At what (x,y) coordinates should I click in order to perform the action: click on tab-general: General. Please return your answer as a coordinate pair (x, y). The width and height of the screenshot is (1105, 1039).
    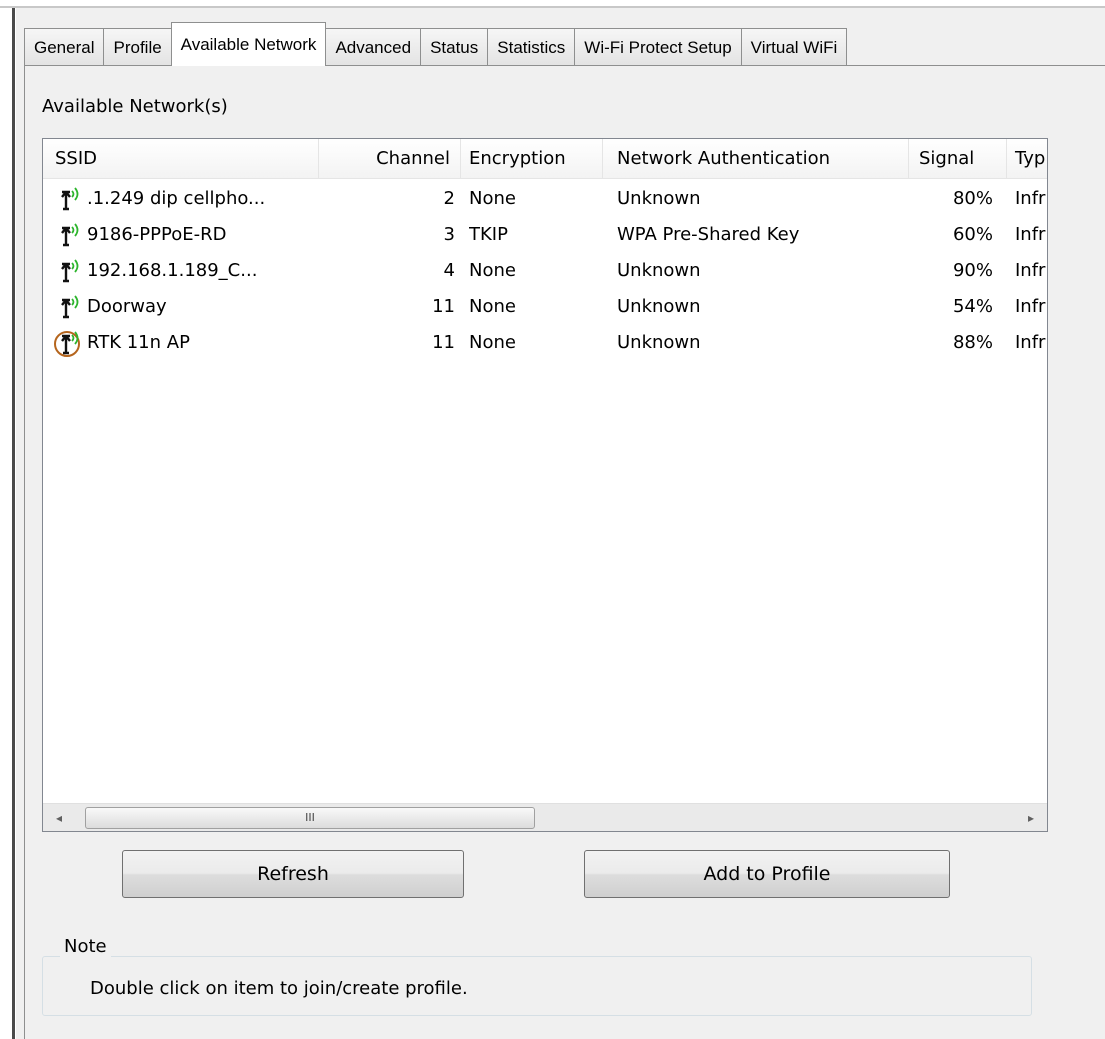
    Looking at the image, I should click on (64, 47).